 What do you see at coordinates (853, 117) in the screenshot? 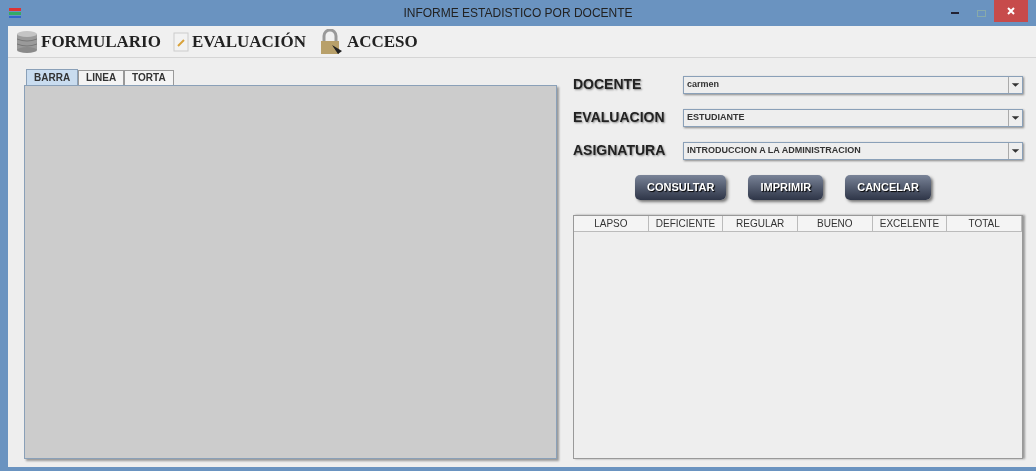
I see `dropdown: ESTUDIANTE` at bounding box center [853, 117].